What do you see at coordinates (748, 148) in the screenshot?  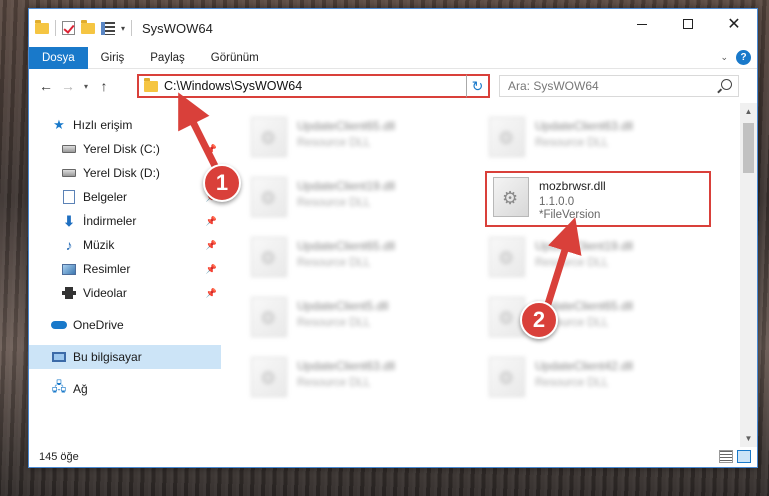 I see `scroll-thumb` at bounding box center [748, 148].